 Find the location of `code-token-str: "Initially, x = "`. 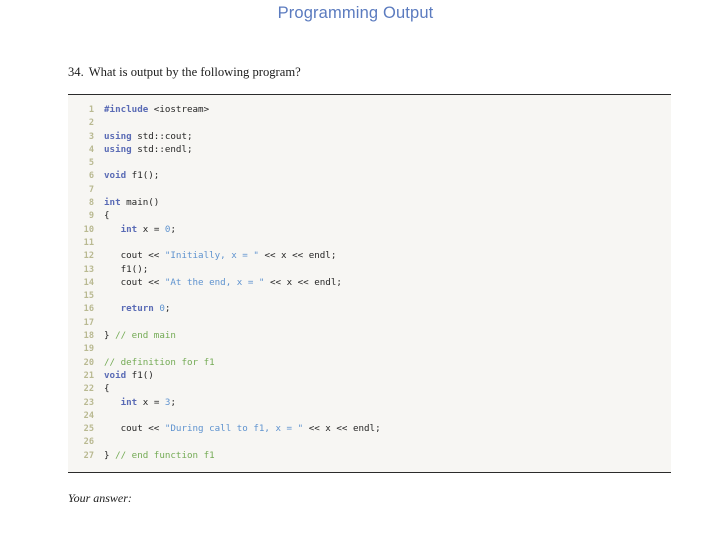

code-token-str: "Initially, x = " is located at coordinates (211, 256).